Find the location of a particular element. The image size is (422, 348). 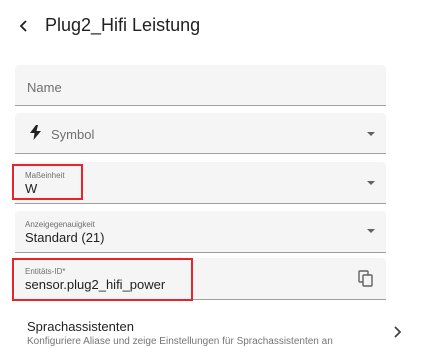

precision-field-label: Anzeigegenauigkeit is located at coordinates (60, 224).